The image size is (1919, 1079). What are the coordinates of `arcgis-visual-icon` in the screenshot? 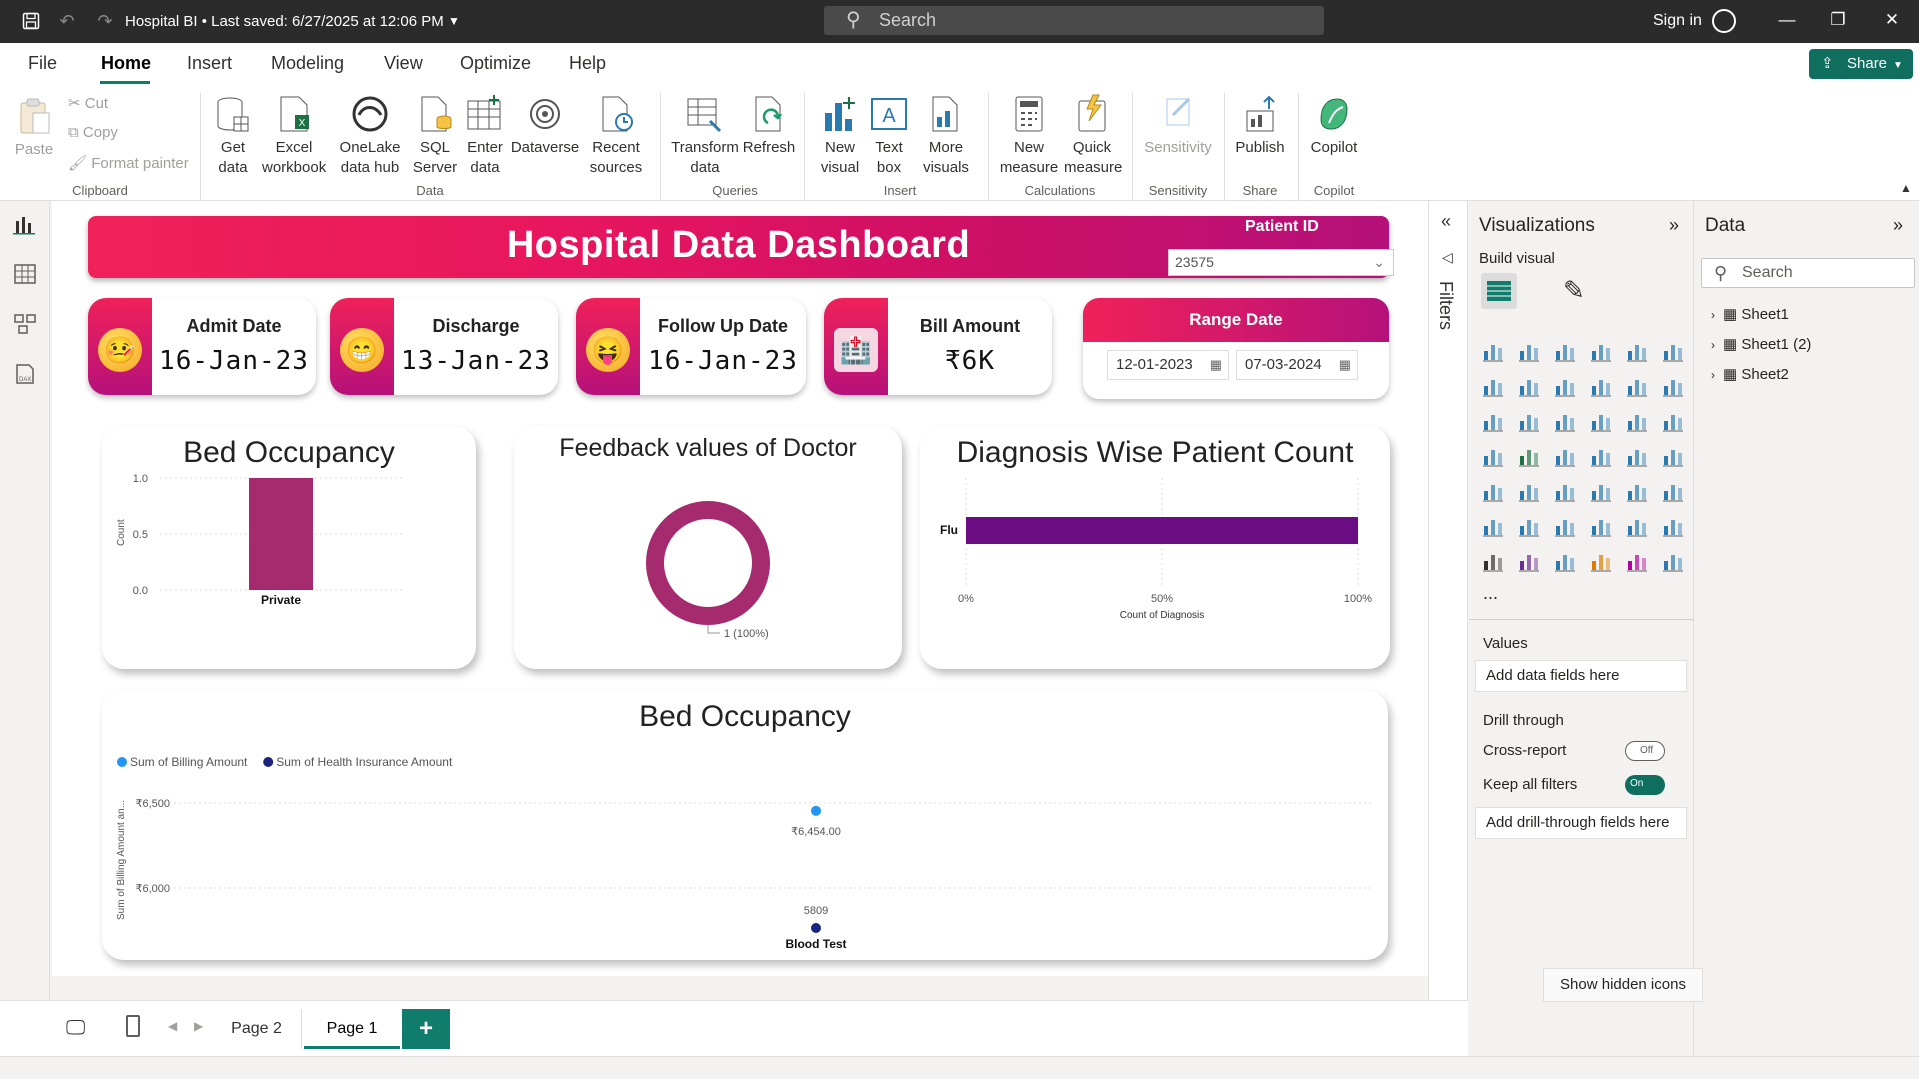 It's located at (1601, 561).